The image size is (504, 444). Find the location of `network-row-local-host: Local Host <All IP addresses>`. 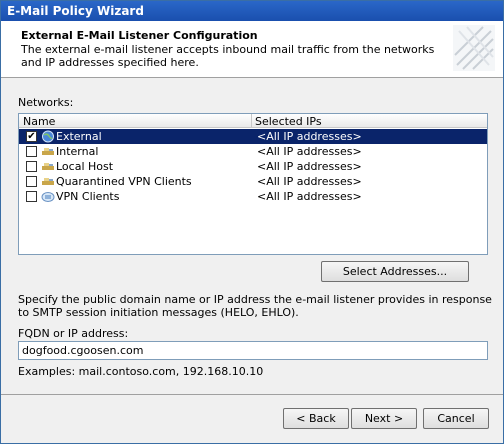

network-row-local-host: Local Host <All IP addresses> is located at coordinates (253, 166).